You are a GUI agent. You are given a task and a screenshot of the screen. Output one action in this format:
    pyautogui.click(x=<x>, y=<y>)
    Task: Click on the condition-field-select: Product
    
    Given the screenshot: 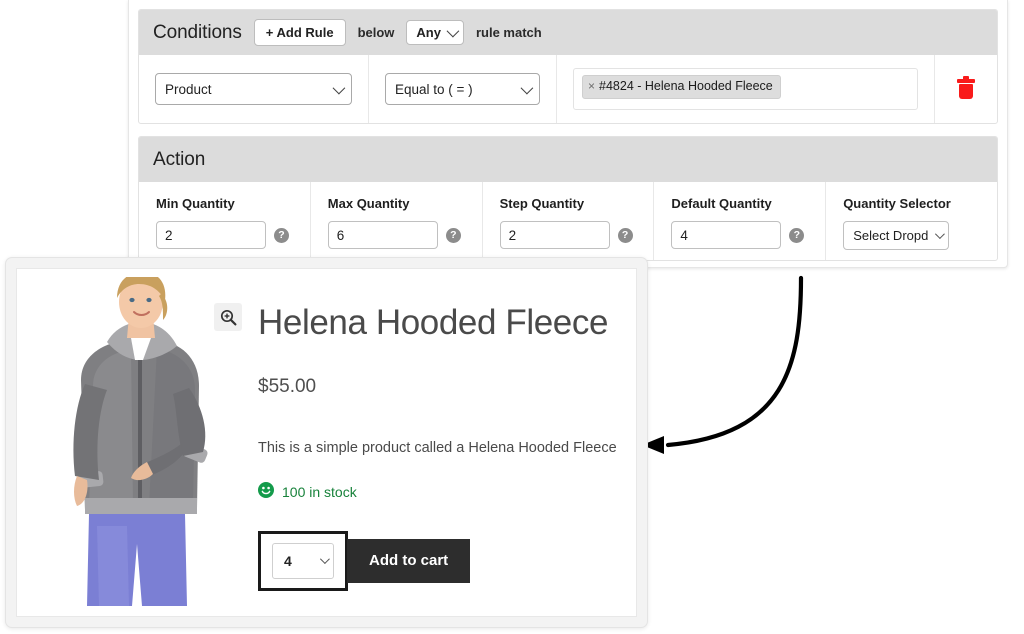 What is the action you would take?
    pyautogui.click(x=253, y=89)
    